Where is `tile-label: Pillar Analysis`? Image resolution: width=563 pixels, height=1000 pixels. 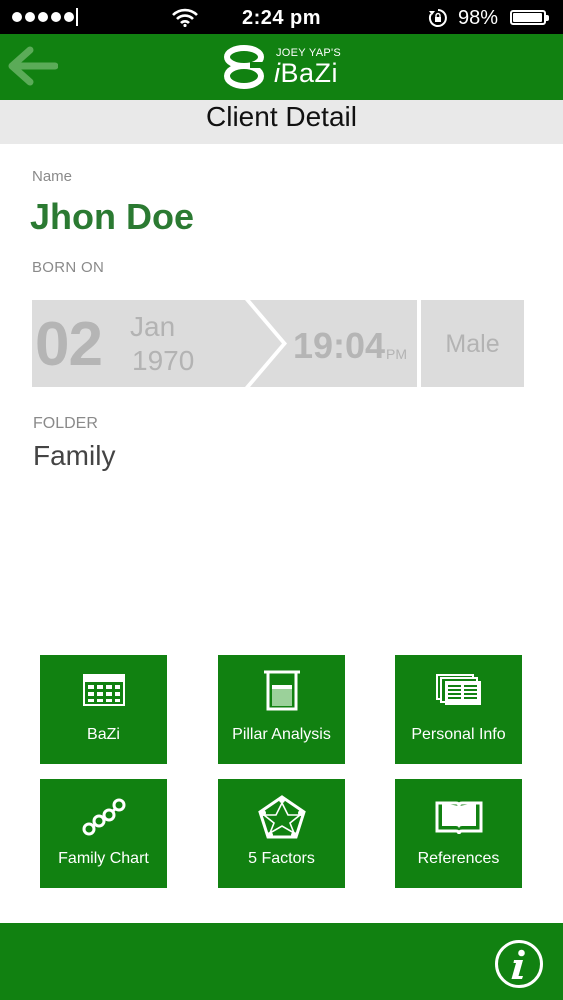 tile-label: Pillar Analysis is located at coordinates (281, 734).